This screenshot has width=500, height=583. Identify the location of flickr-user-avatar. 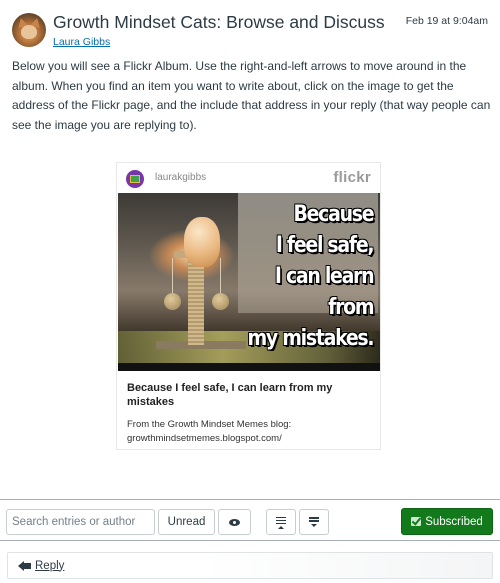
(135, 179).